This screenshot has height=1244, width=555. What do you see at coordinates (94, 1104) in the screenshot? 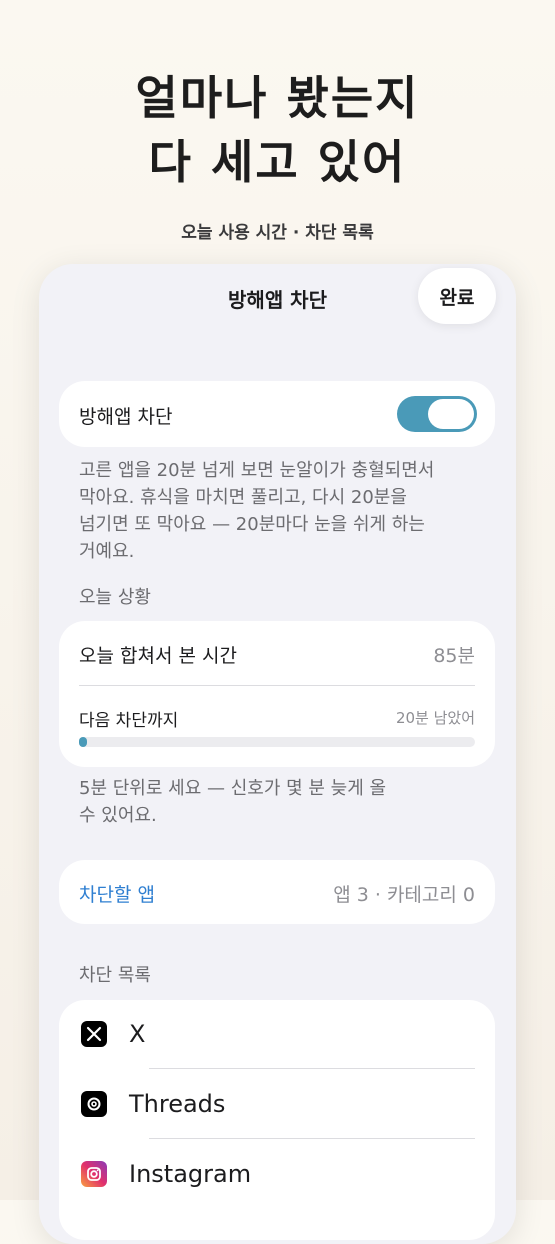
I see `threads-logo-icon` at bounding box center [94, 1104].